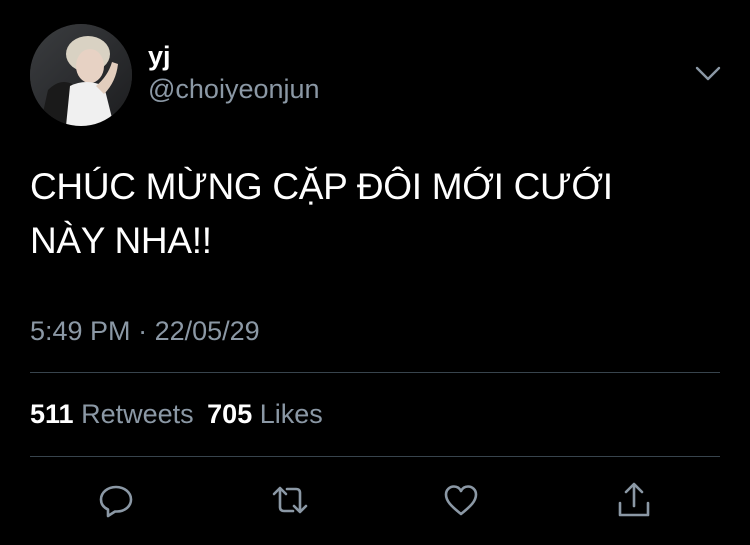 This screenshot has height=545, width=750. I want to click on likes-label: Likes, so click(291, 414).